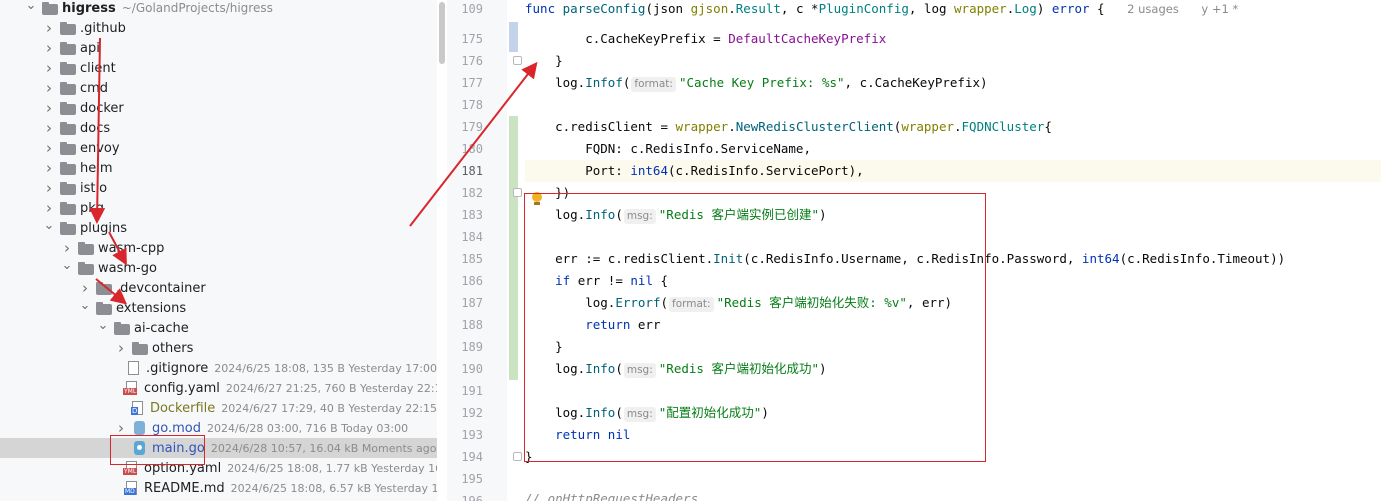 The height and width of the screenshot is (501, 1381). I want to click on arrow-to-parse-config, so click(473, 144).